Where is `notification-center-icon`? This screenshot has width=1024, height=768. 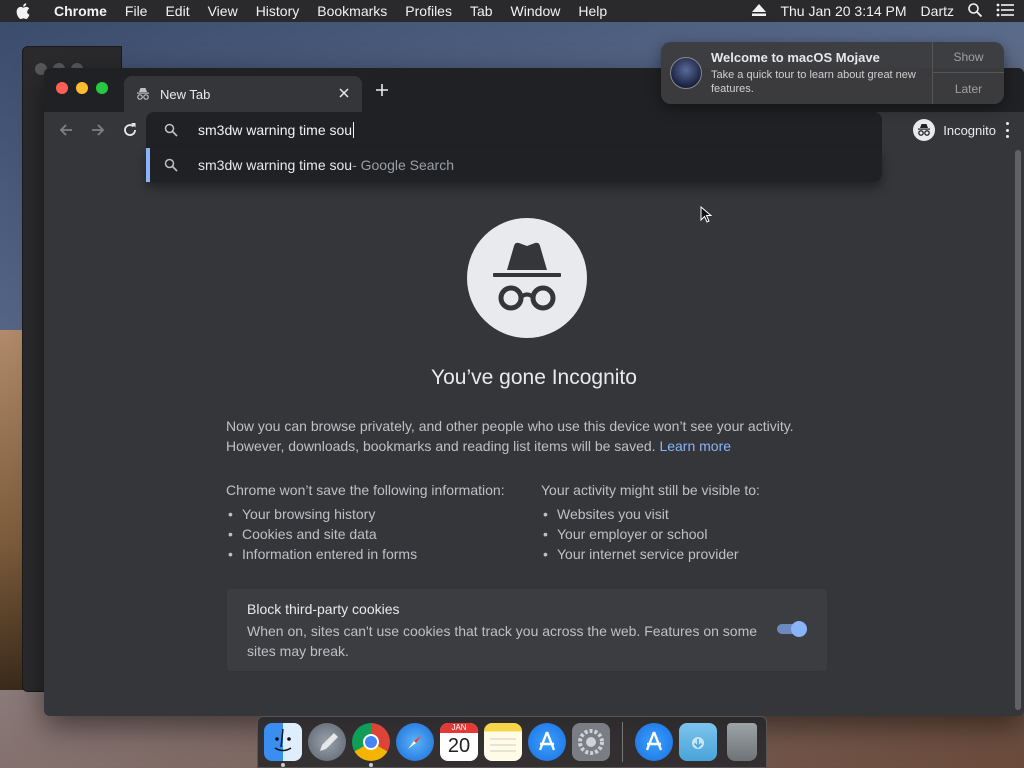
notification-center-icon is located at coordinates (1005, 11).